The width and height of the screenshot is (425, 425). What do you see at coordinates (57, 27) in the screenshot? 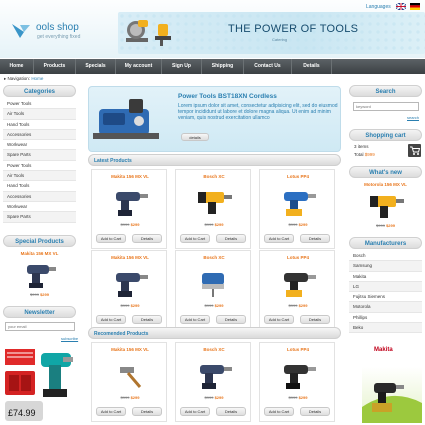
I see `logo-title: ools shop` at bounding box center [57, 27].